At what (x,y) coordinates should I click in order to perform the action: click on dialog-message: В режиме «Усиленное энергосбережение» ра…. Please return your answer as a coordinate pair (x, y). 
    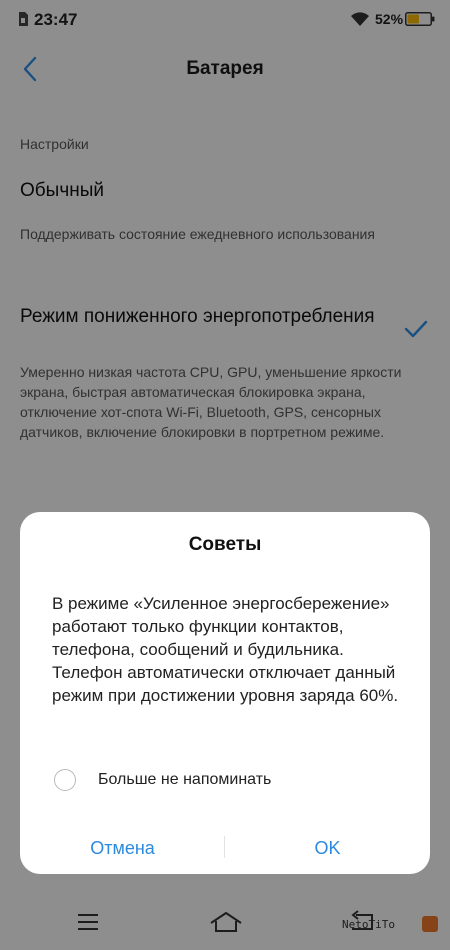
    Looking at the image, I should click on (225, 649).